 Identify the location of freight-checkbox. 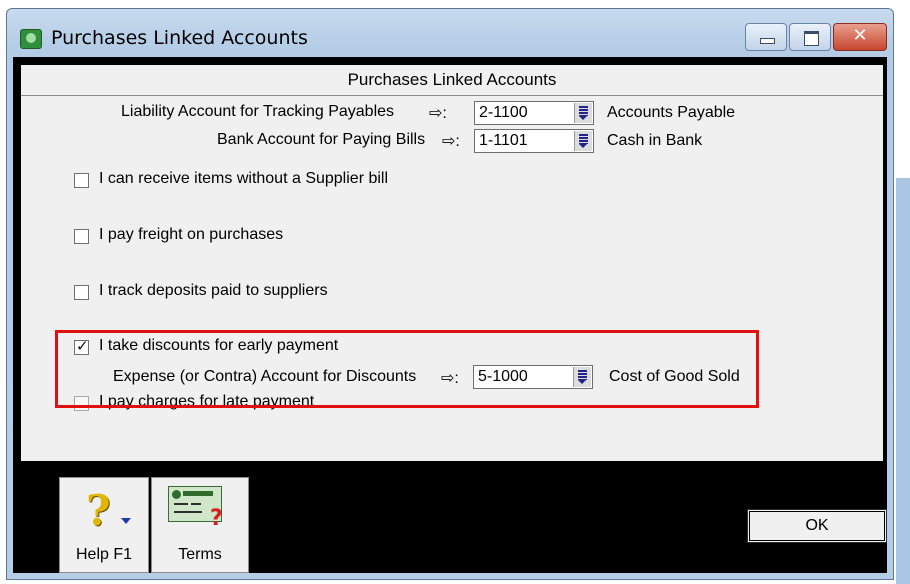
(81, 236).